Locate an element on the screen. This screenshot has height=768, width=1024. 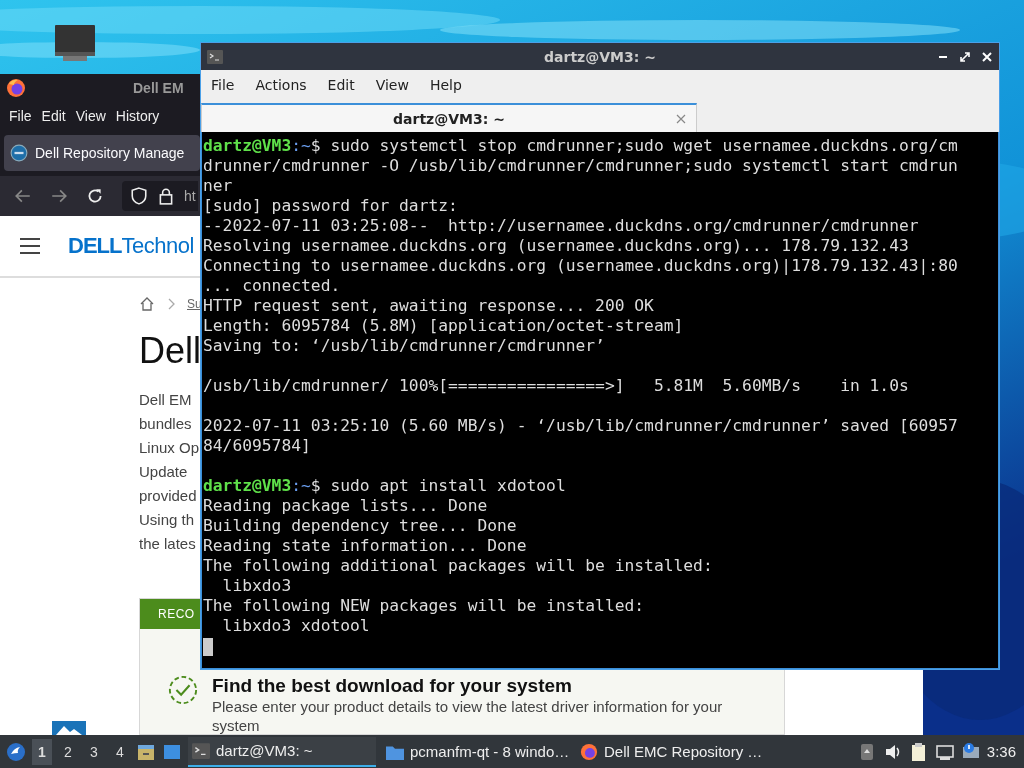
bird-icon is located at coordinates (16, 751).